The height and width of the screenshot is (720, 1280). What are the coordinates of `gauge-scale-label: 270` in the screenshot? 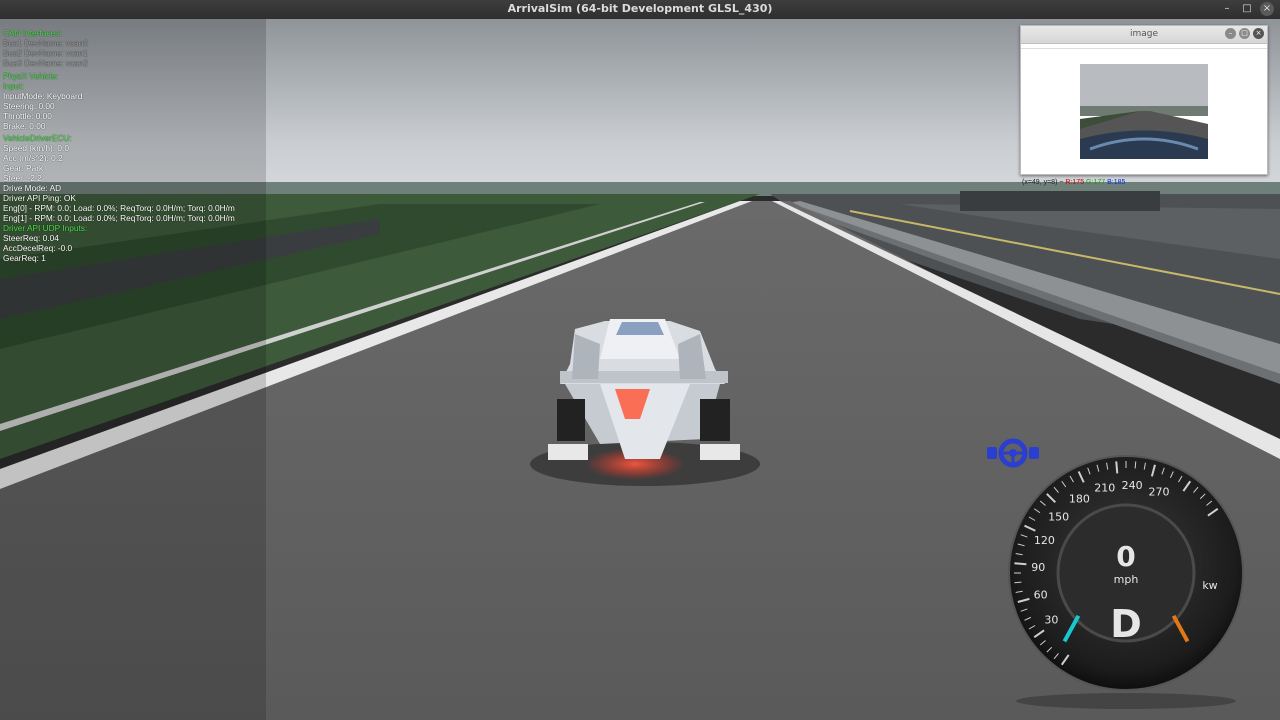 It's located at (1158, 491).